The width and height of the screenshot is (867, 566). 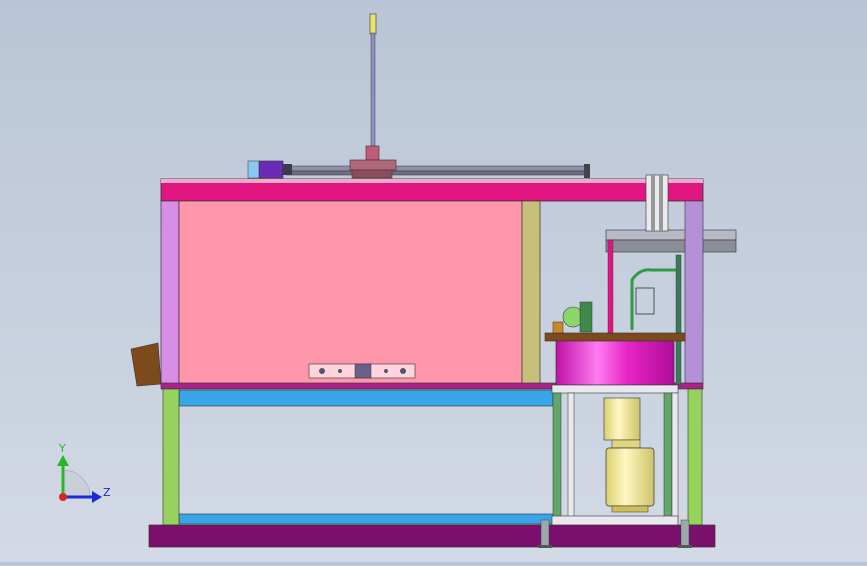 What do you see at coordinates (171, 457) in the screenshot?
I see `left-leg` at bounding box center [171, 457].